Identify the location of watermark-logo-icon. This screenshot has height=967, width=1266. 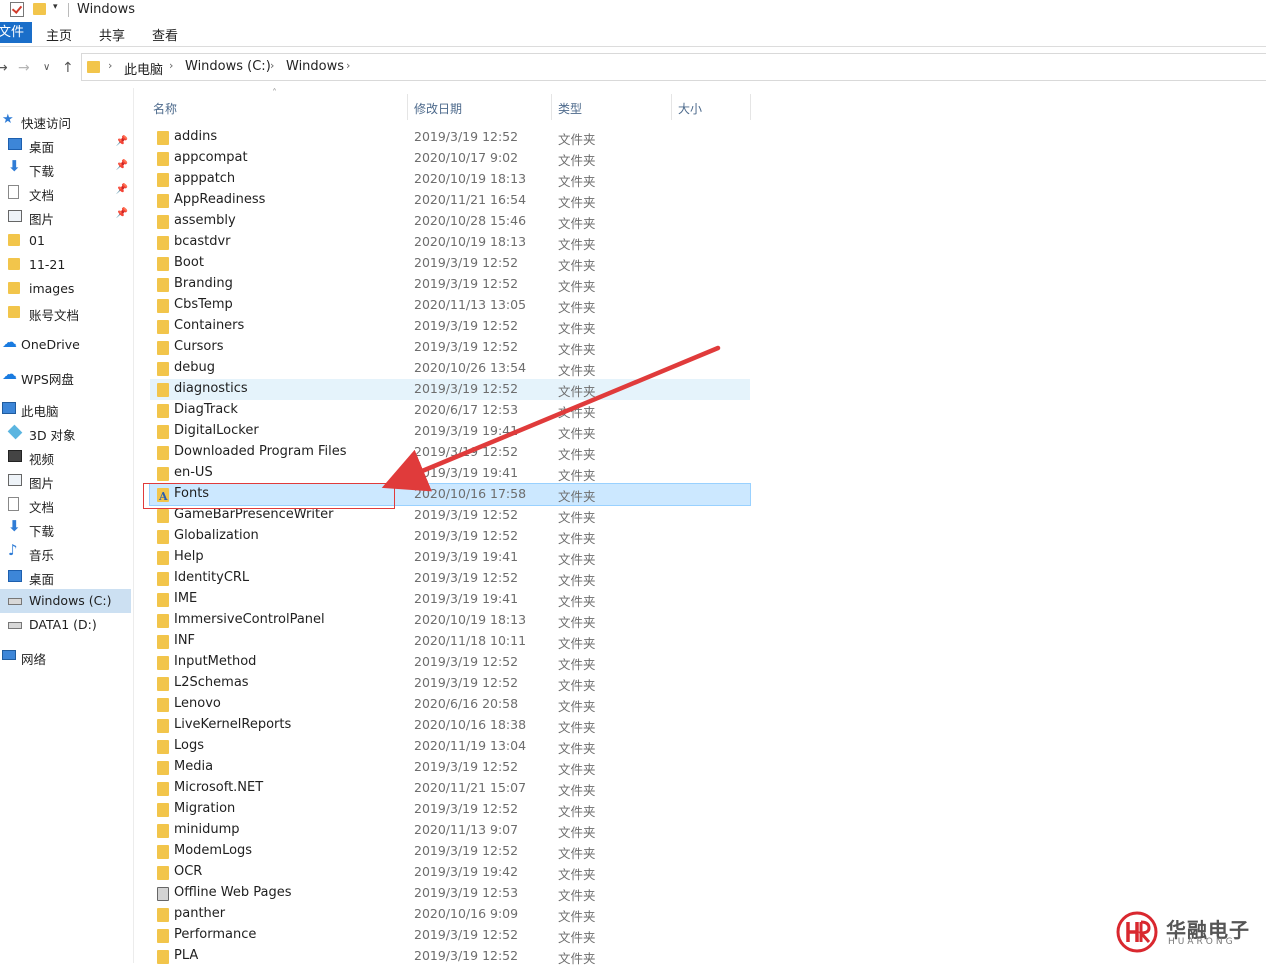
(1137, 932).